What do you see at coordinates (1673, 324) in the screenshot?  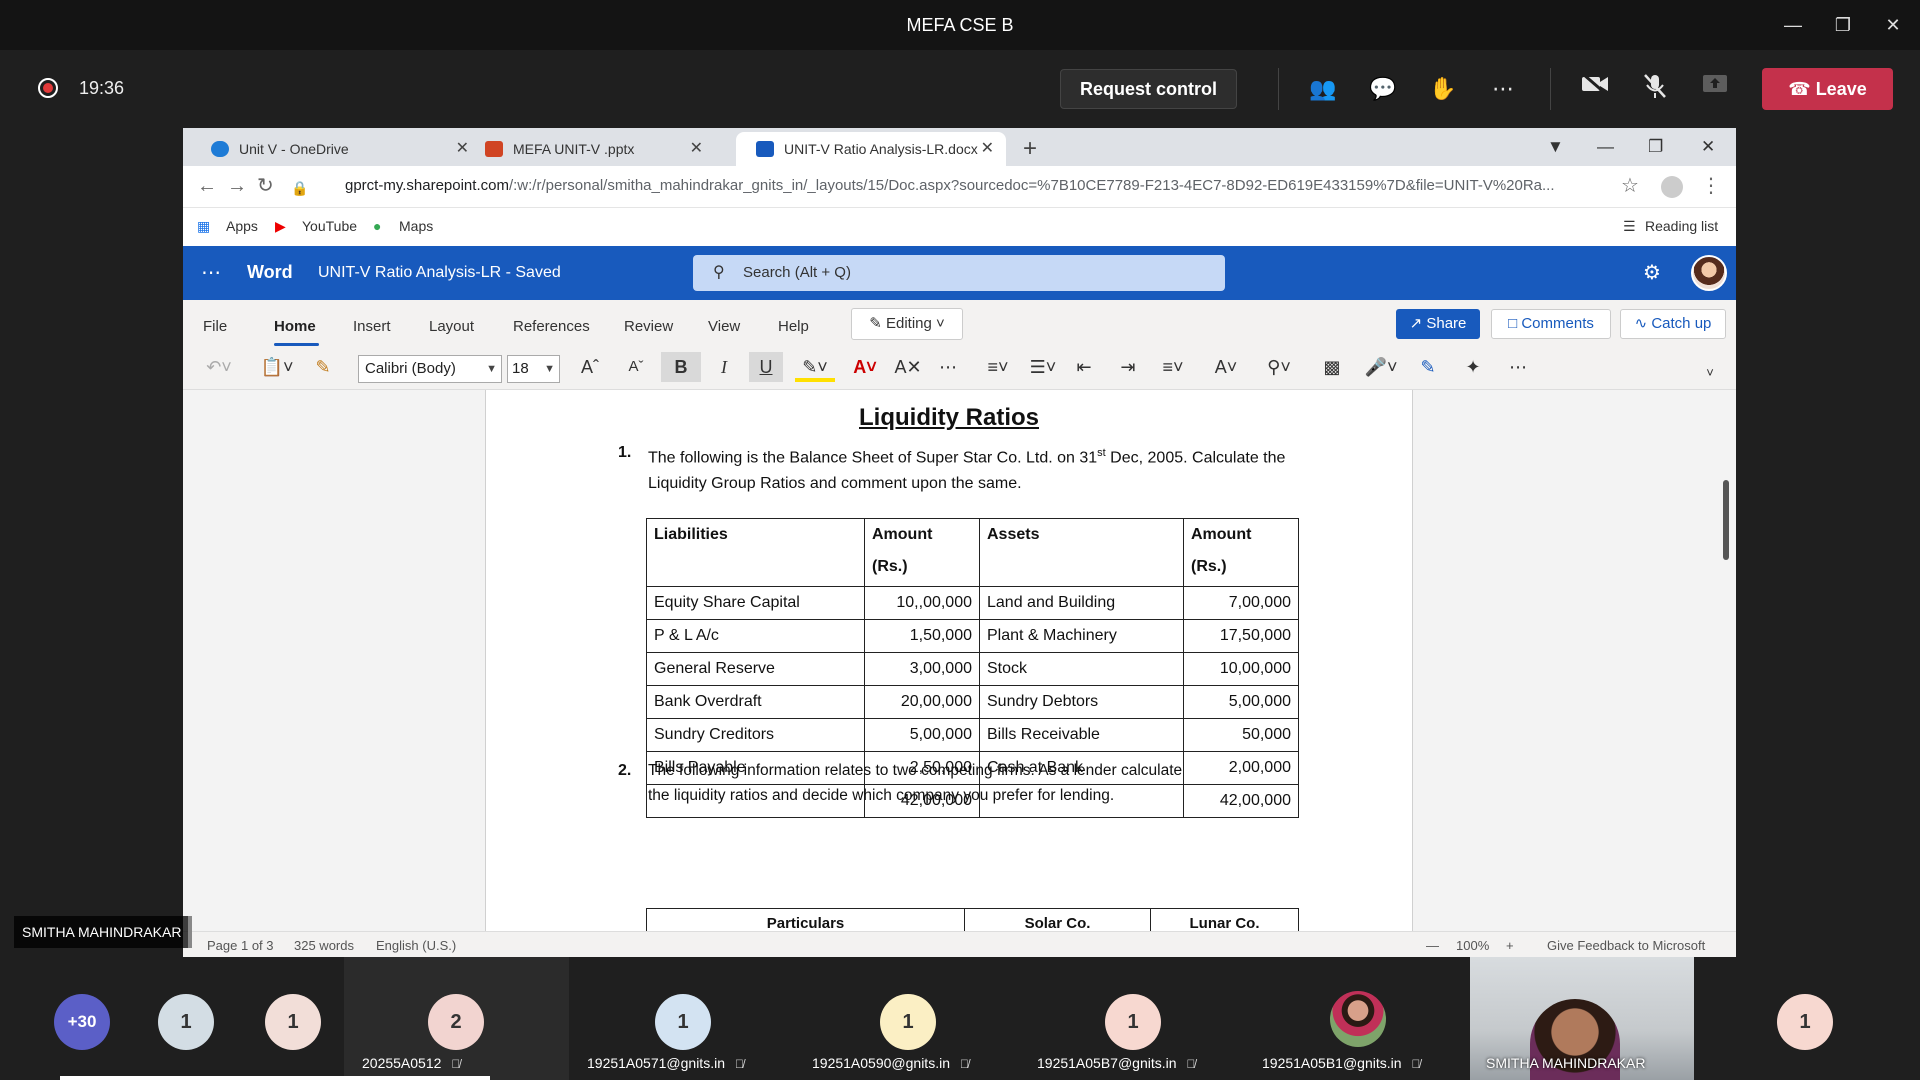 I see `catch-up-button: ∿ Catch up` at bounding box center [1673, 324].